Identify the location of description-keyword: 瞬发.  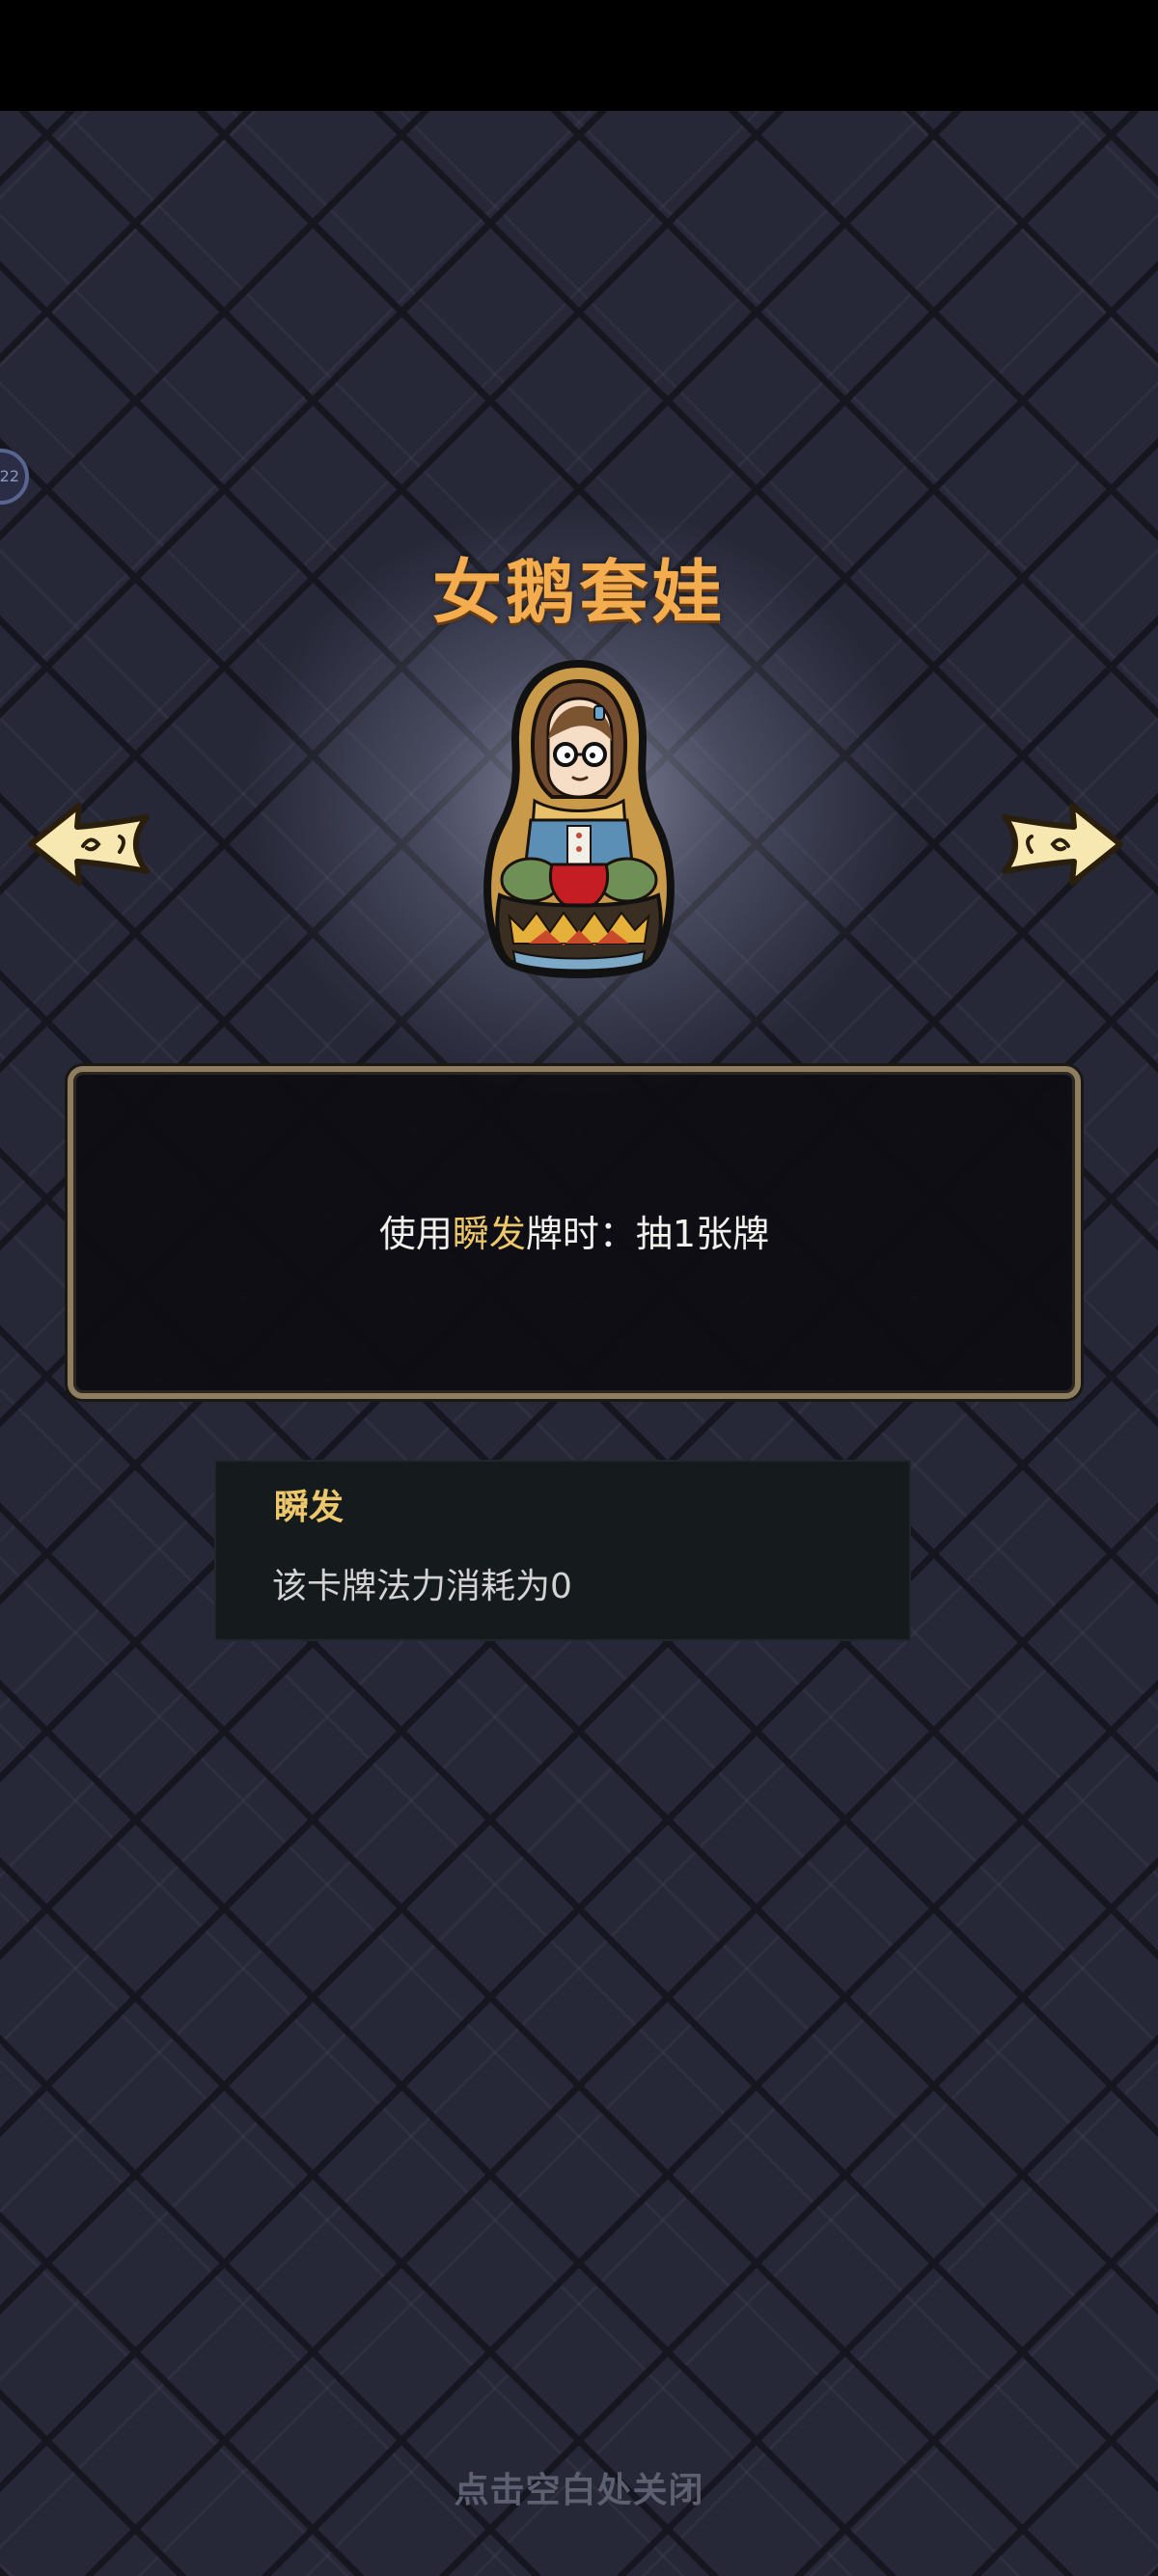
(489, 1234).